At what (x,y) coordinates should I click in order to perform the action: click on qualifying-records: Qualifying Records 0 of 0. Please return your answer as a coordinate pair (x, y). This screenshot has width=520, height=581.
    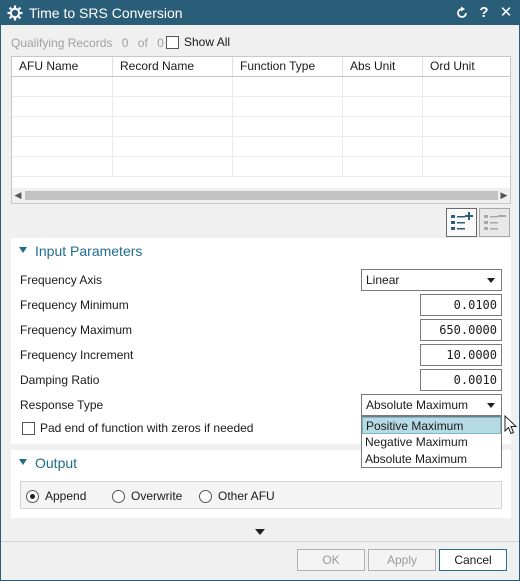
    Looking at the image, I should click on (90, 43).